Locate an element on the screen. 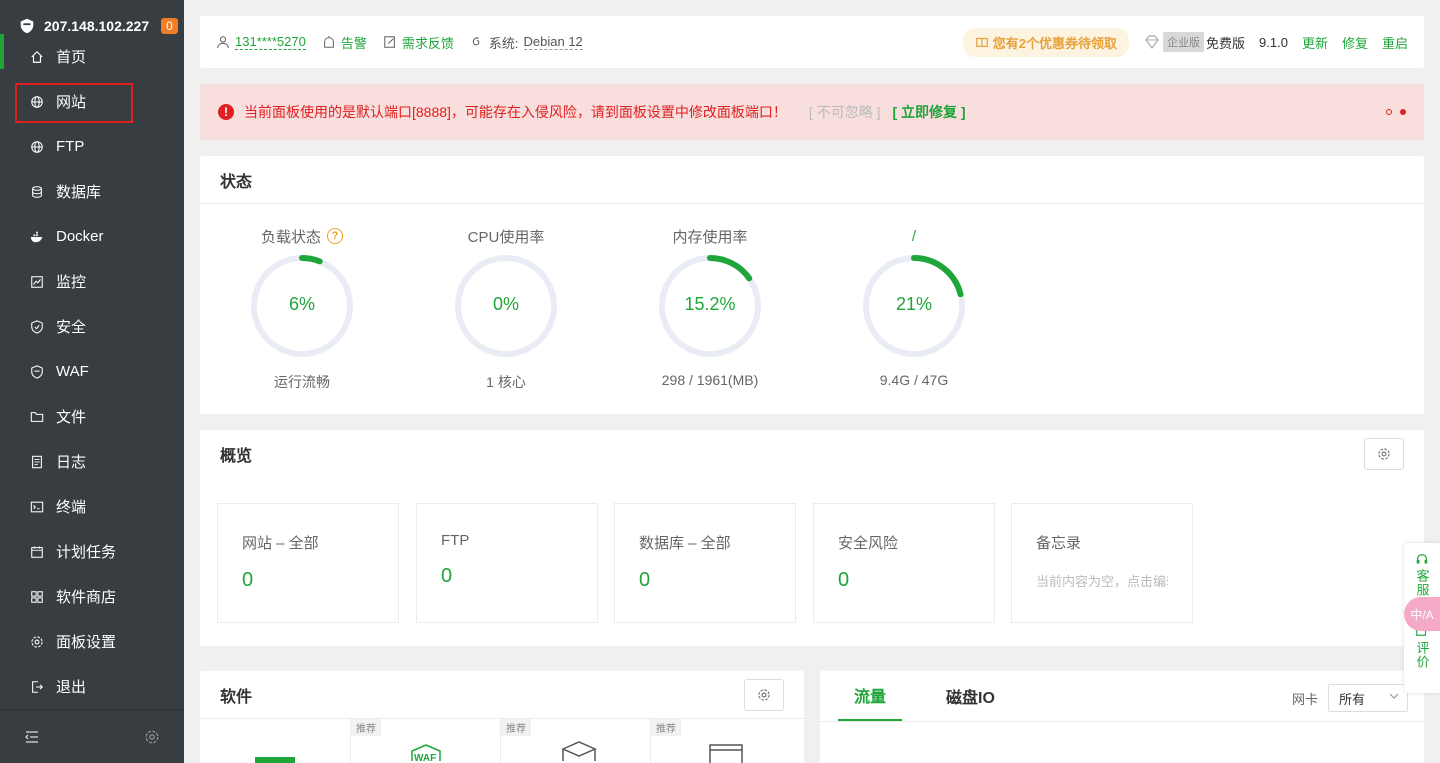 This screenshot has width=1440, height=763. collapse-menu-icon is located at coordinates (32, 737).